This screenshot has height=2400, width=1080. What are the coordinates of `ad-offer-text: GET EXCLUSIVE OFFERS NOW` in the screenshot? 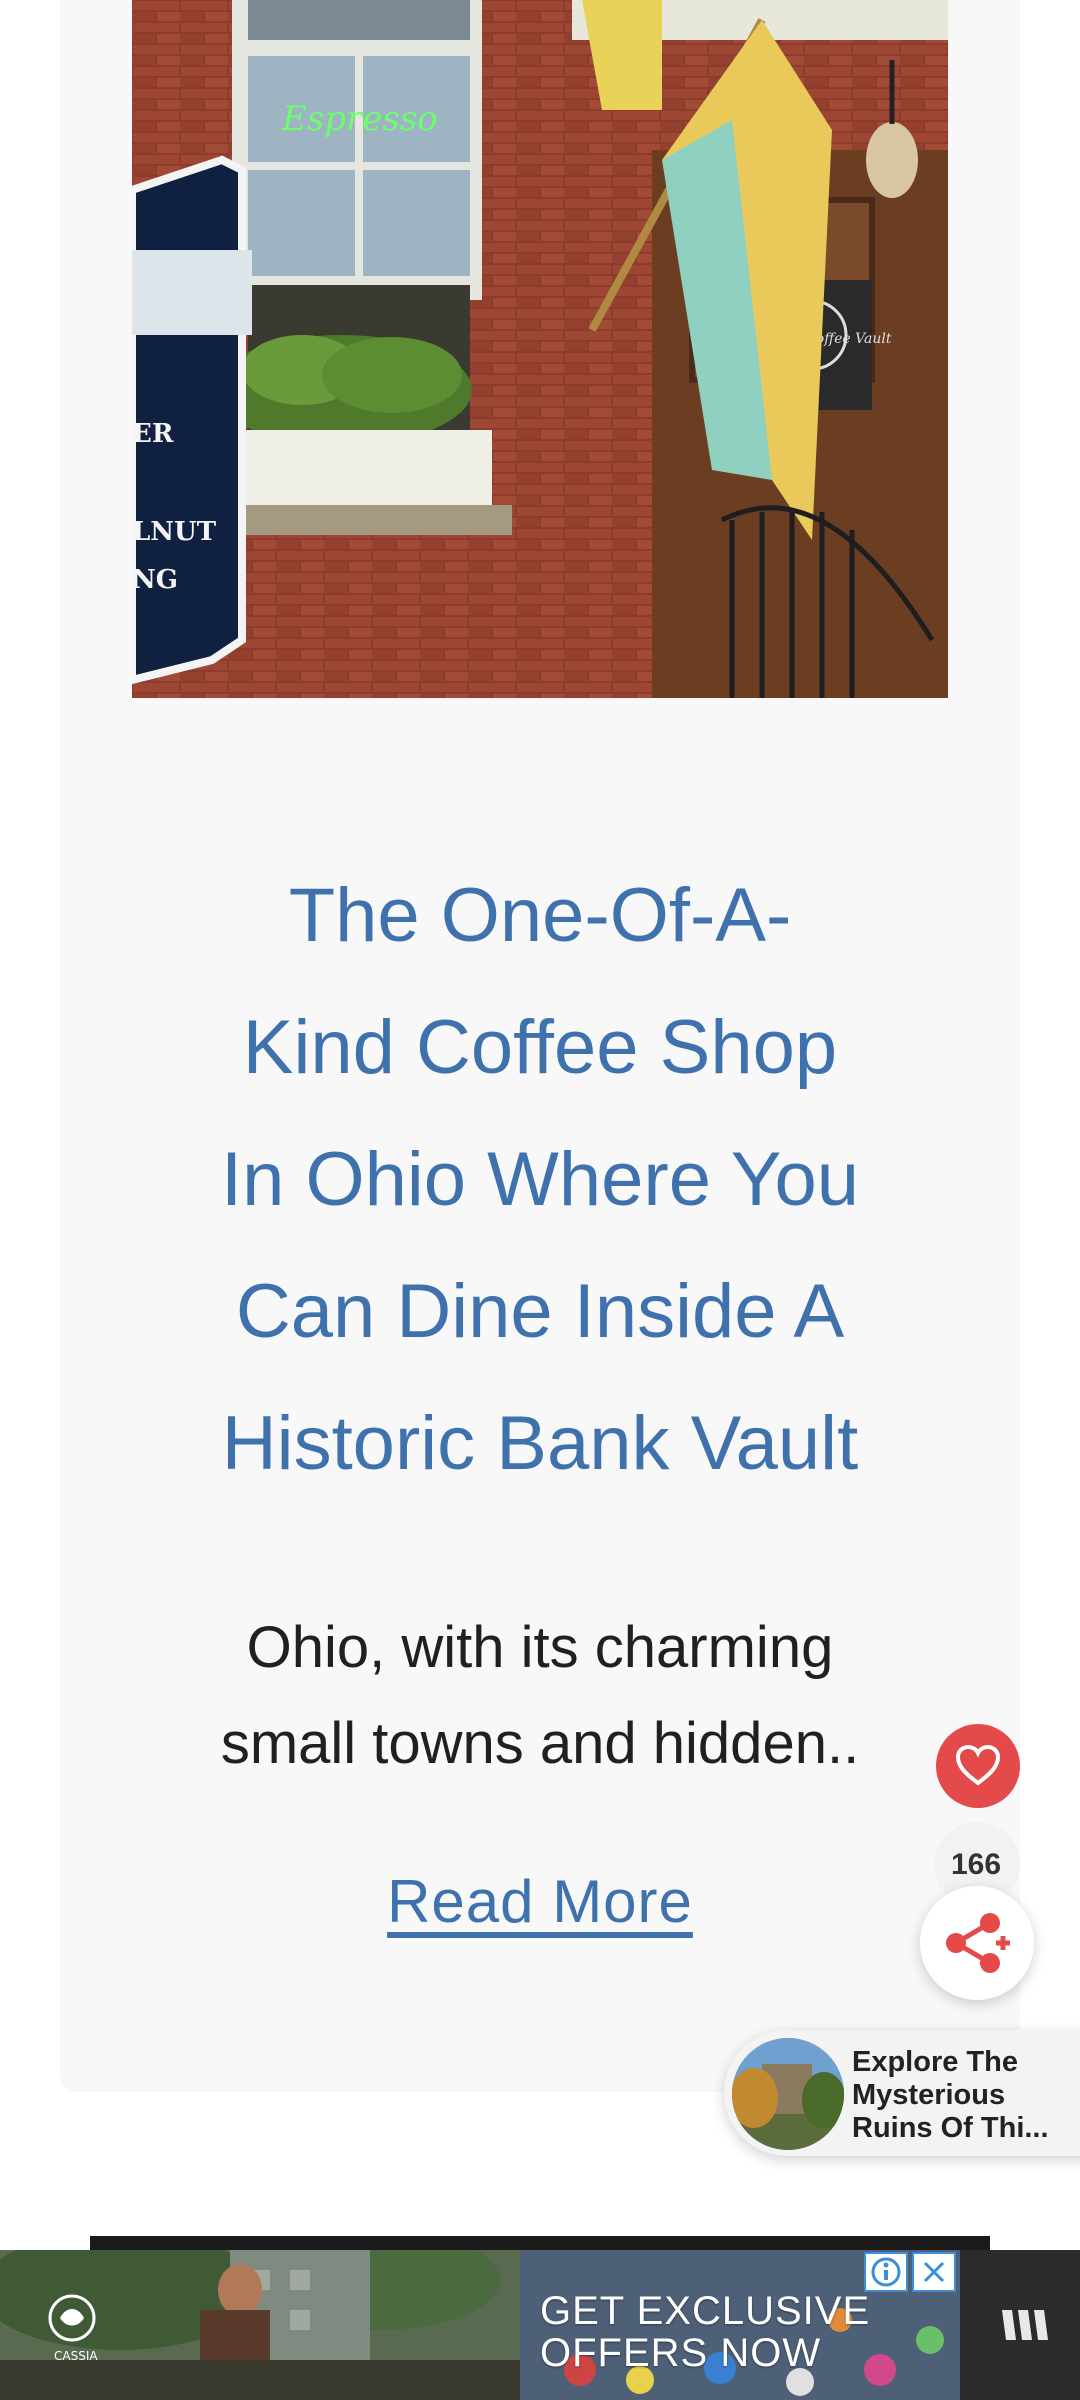 It's located at (705, 2332).